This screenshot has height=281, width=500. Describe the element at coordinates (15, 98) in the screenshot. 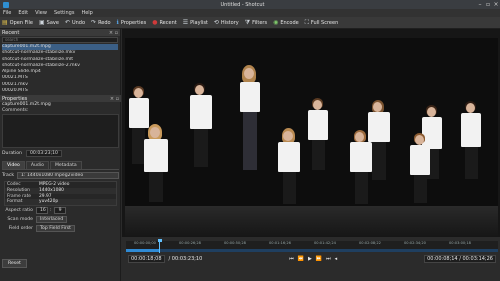

I see `properties-panel-title: Properties` at that location.